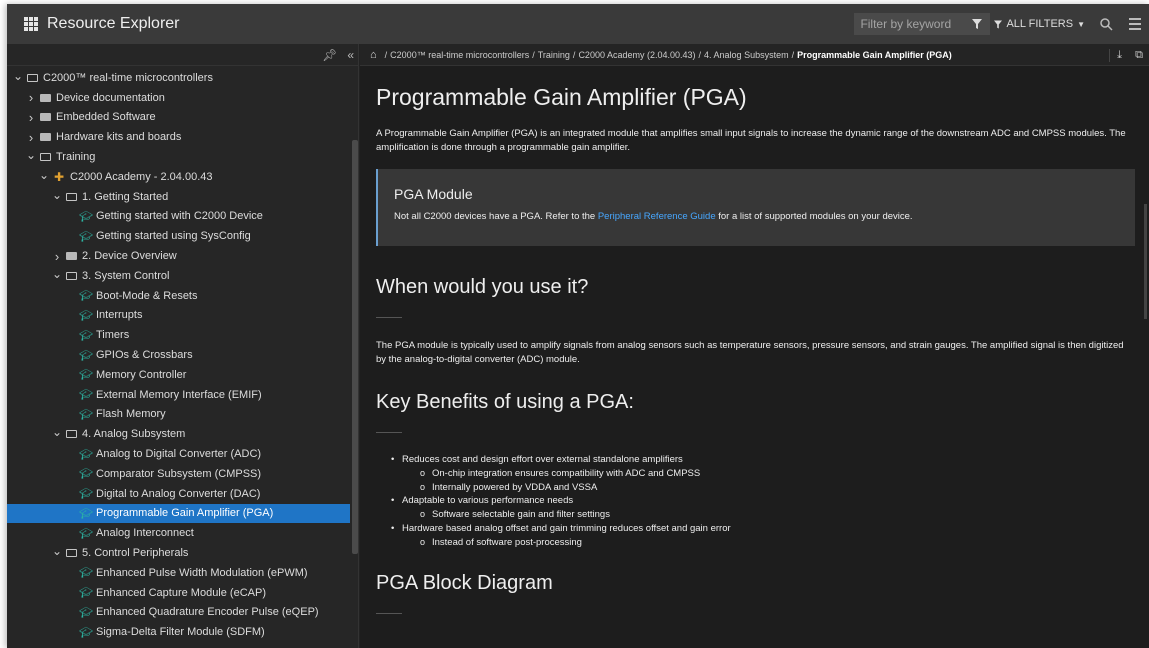 The height and width of the screenshot is (648, 1149). What do you see at coordinates (1119, 55) in the screenshot?
I see `download-icon: ⤓` at bounding box center [1119, 55].